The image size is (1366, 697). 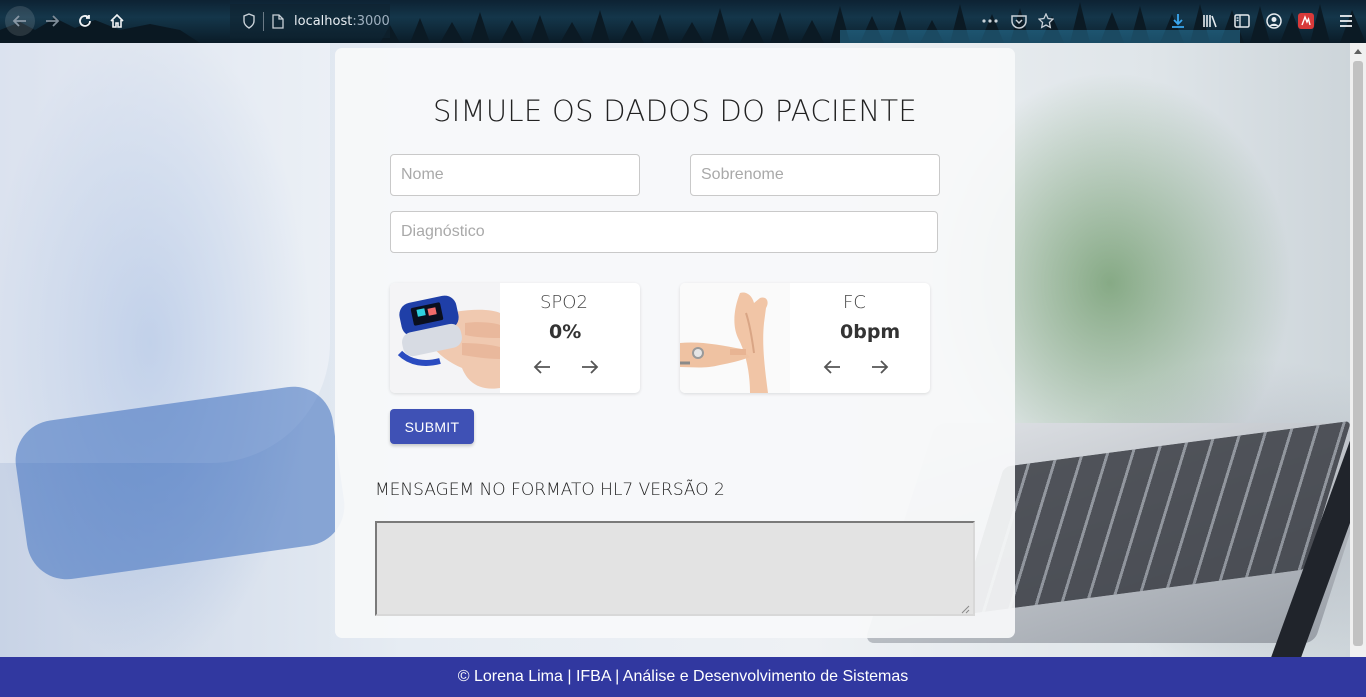 I want to click on library-icon, so click(x=1209, y=21).